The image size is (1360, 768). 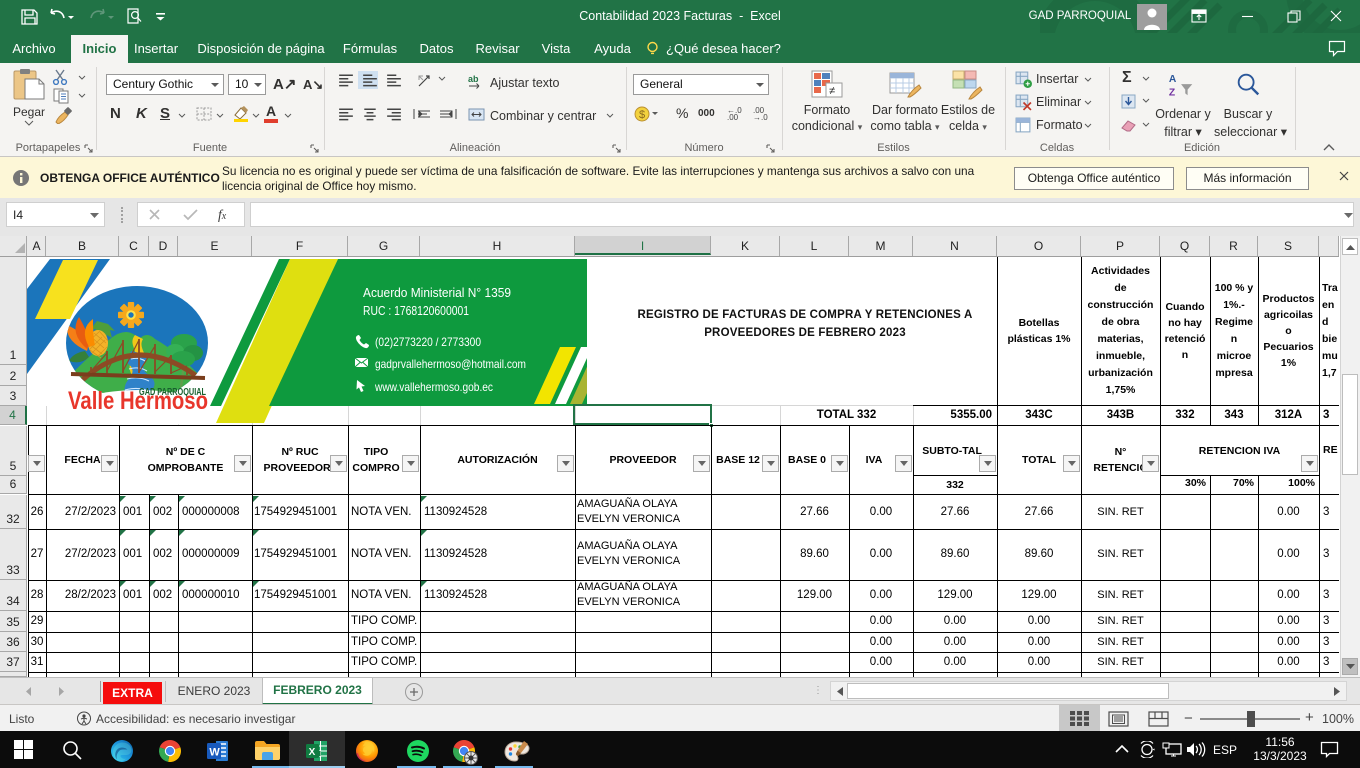 What do you see at coordinates (1172, 92) in the screenshot?
I see `svg-text: Z` at bounding box center [1172, 92].